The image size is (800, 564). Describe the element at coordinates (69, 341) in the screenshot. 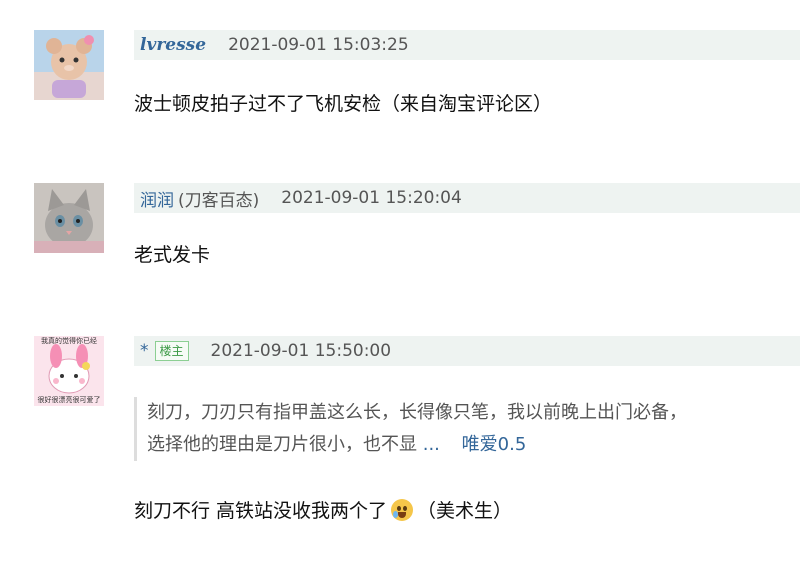

I see `avatar-caption-top: 我真的觉得你已经` at that location.